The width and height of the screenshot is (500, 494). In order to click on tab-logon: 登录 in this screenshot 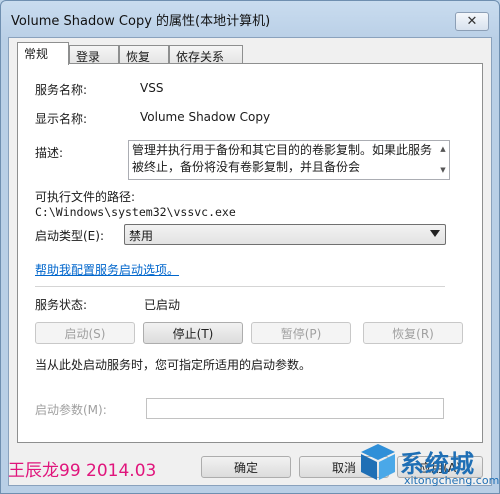, I will do `click(94, 54)`.